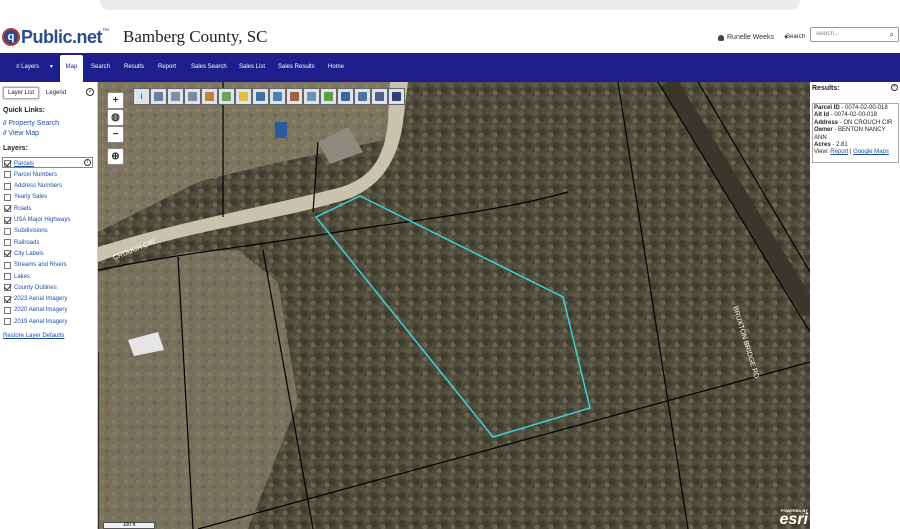  What do you see at coordinates (296, 67) in the screenshot?
I see `nav-sales-results: Sales Results` at bounding box center [296, 67].